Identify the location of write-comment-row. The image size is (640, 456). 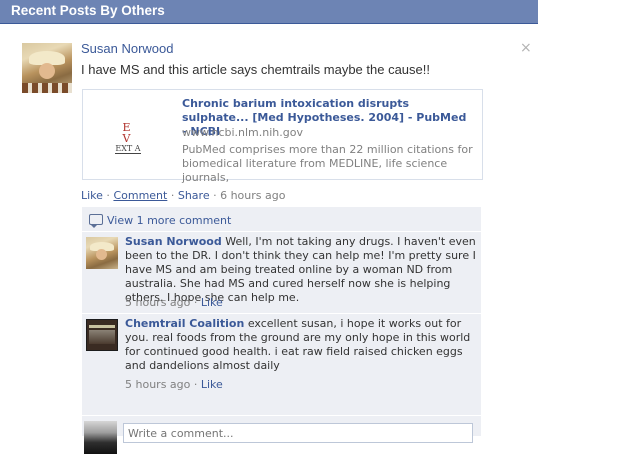
(281, 438).